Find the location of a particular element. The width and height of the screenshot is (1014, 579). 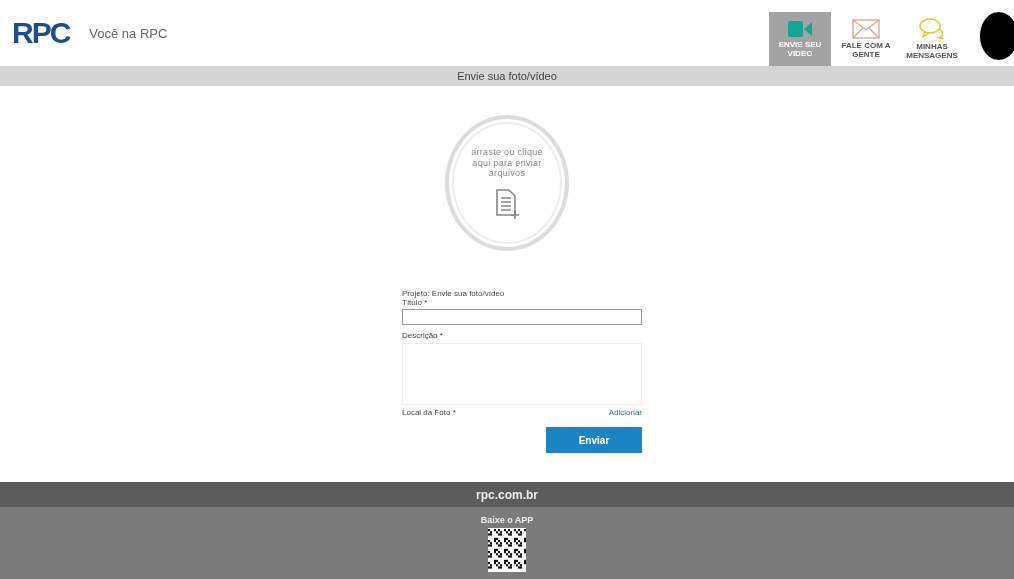

site-link: rpc.com.br is located at coordinates (507, 494).